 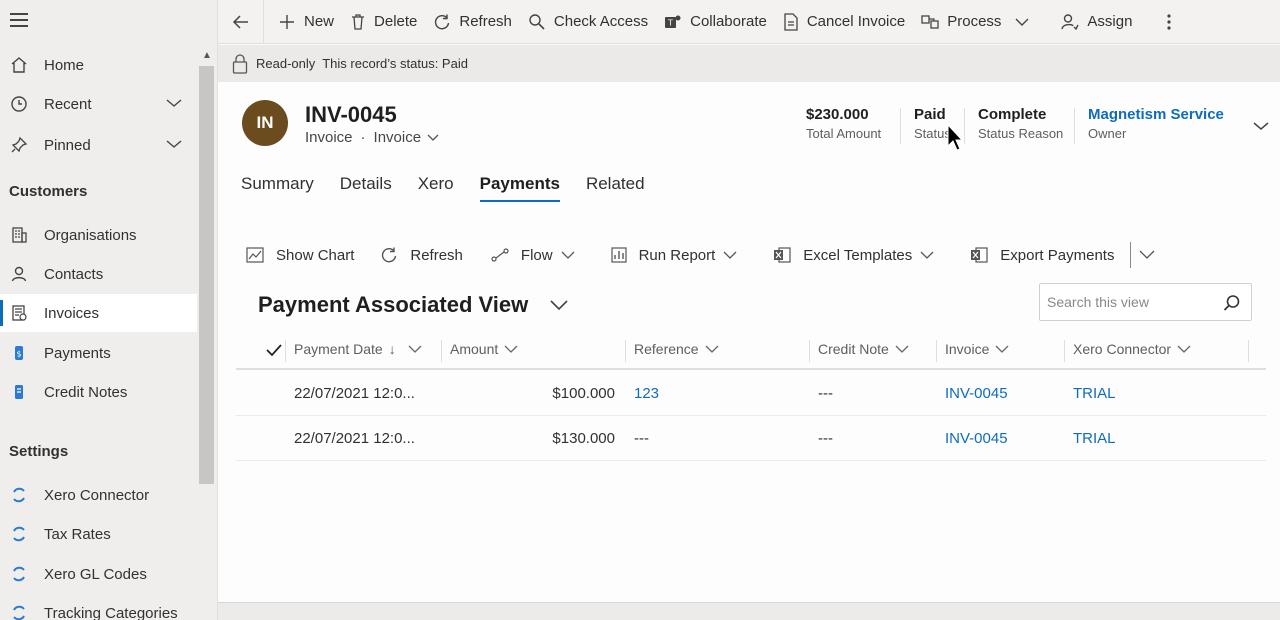 I want to click on sidebar-scrollbar: ▲, so click(x=206, y=333).